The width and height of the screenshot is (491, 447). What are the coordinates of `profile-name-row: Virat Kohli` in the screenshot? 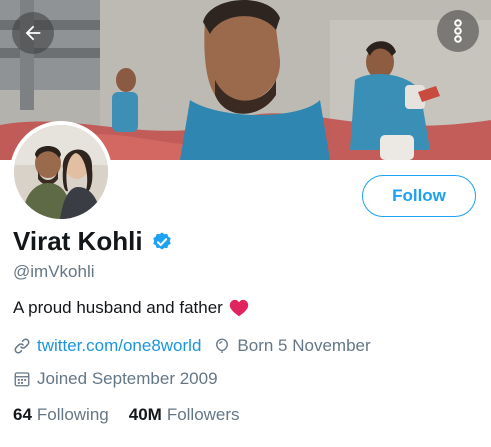 It's located at (93, 241).